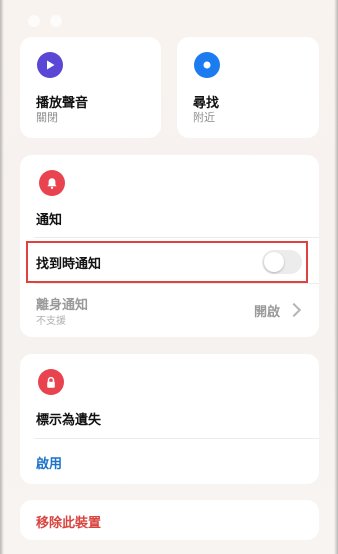  Describe the element at coordinates (51, 382) in the screenshot. I see `lock-icon` at that location.